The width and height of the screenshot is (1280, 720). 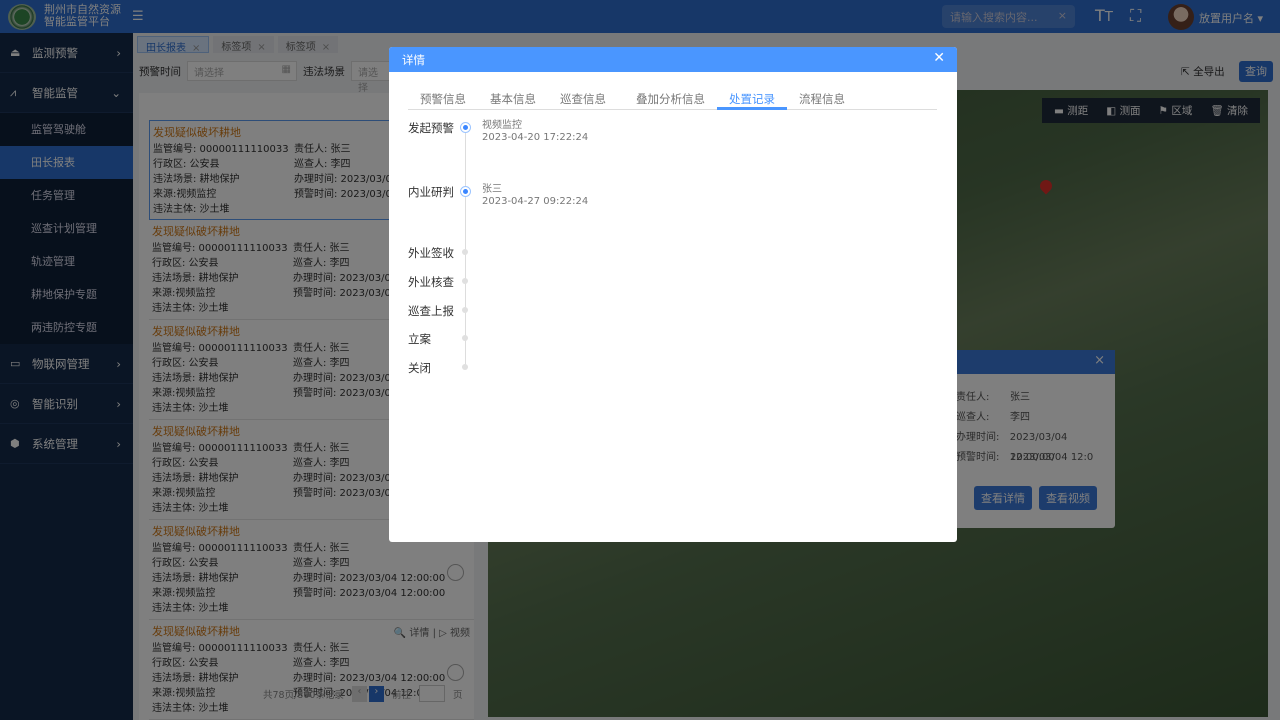 I want to click on timeline-line, so click(x=465, y=247).